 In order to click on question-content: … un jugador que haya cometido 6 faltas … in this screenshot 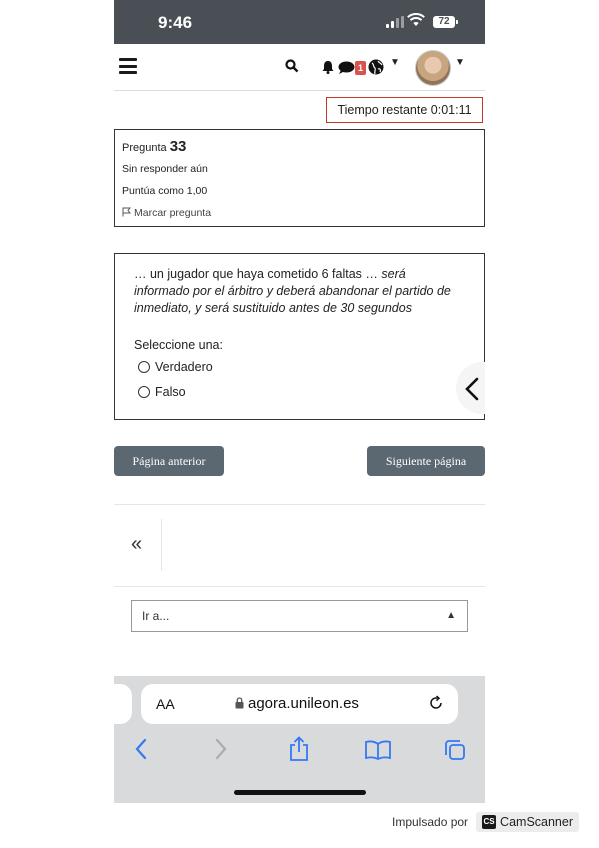, I will do `click(299, 336)`.